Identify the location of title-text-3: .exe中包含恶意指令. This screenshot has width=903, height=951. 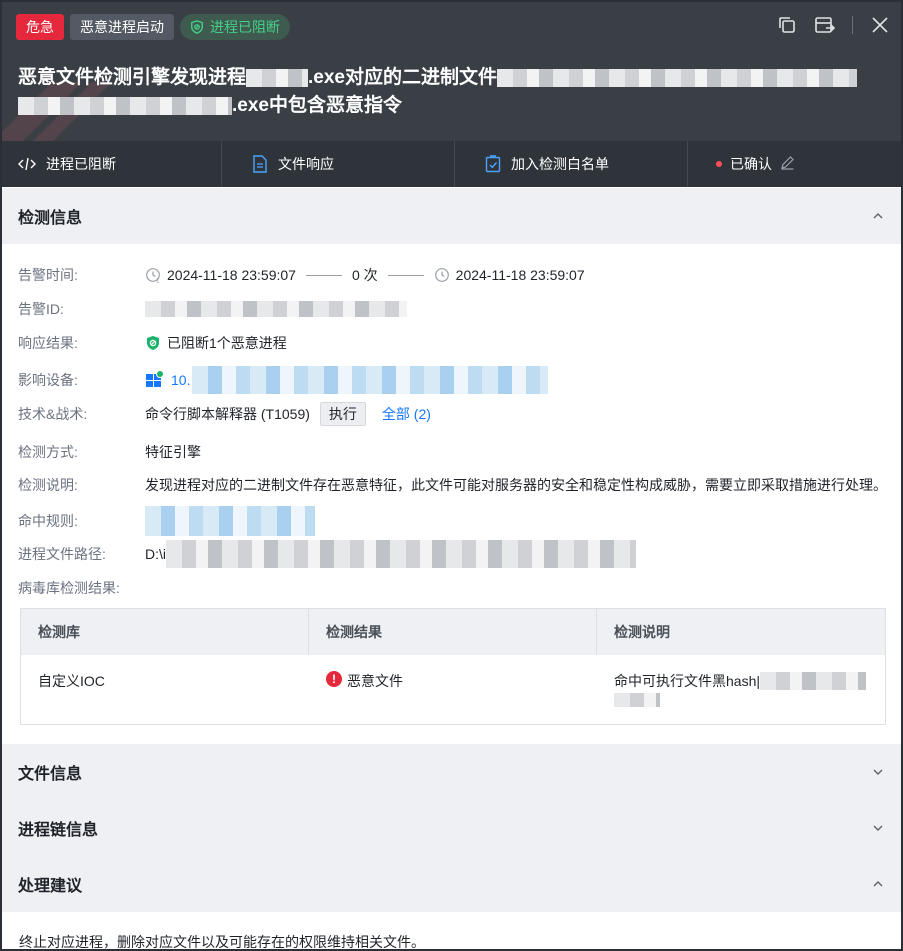
(317, 105).